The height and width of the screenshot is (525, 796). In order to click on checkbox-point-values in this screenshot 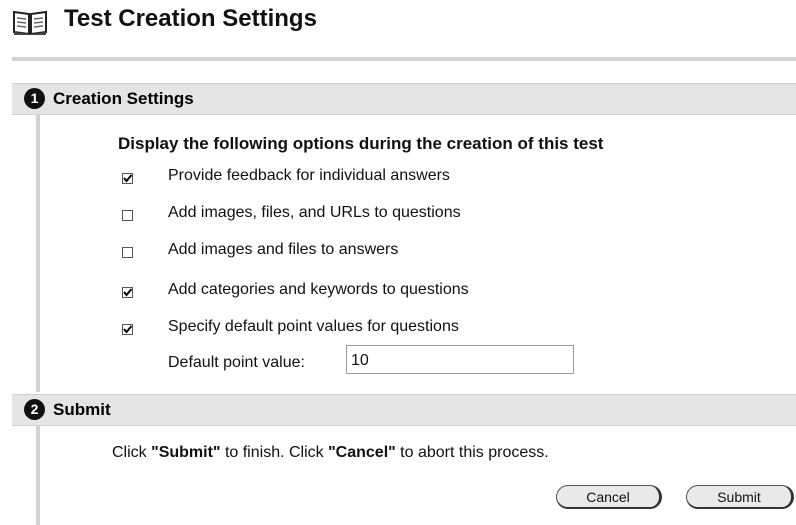, I will do `click(127, 329)`.